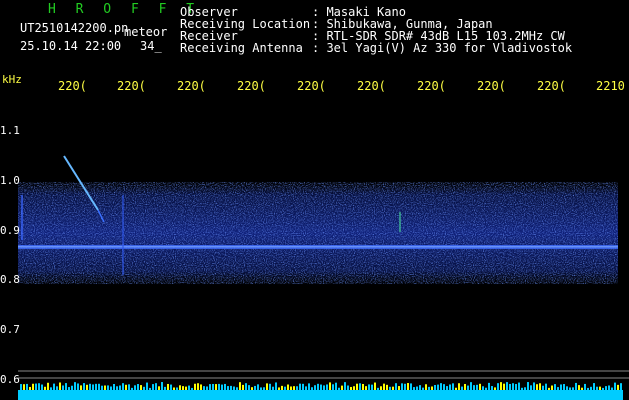 The width and height of the screenshot is (629, 400). What do you see at coordinates (241, 48) in the screenshot?
I see `info-label-antenna: Receiving Antenna` at bounding box center [241, 48].